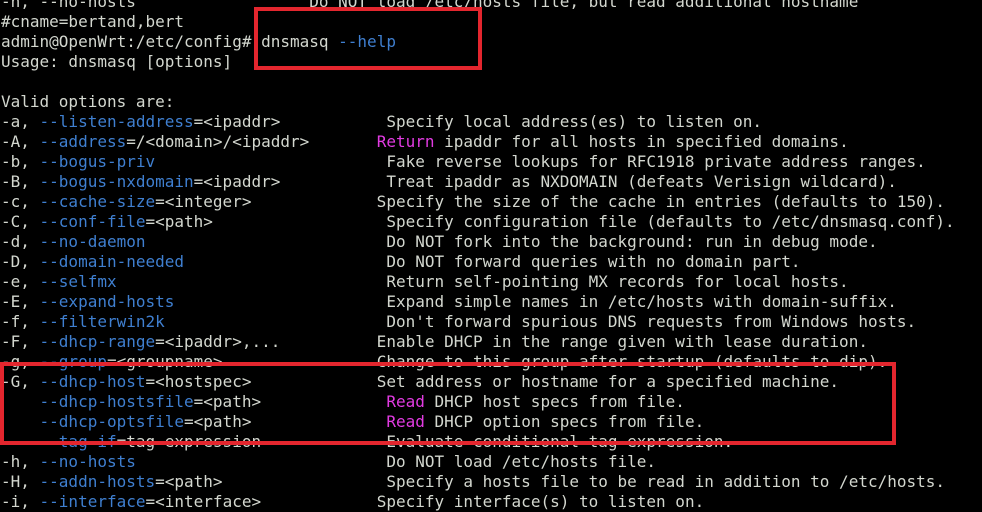  What do you see at coordinates (554, 401) in the screenshot?
I see `terminal-text: DHCP host specs from file.` at bounding box center [554, 401].